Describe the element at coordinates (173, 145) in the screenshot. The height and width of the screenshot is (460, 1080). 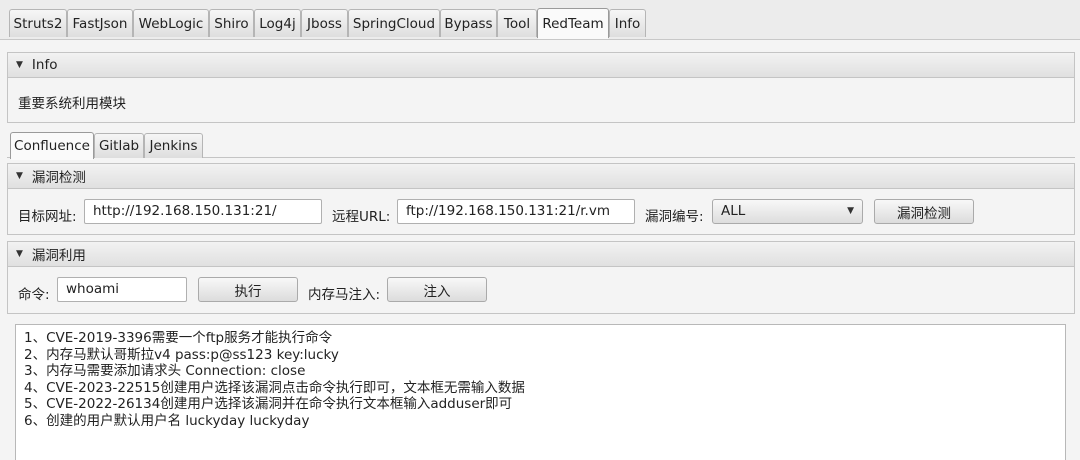
I see `tab-jenkins: Jenkins` at that location.